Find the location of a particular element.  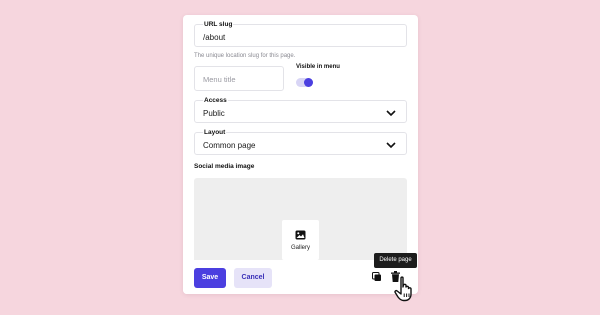

url-slug-help: The unique location slug for this page. is located at coordinates (245, 56).